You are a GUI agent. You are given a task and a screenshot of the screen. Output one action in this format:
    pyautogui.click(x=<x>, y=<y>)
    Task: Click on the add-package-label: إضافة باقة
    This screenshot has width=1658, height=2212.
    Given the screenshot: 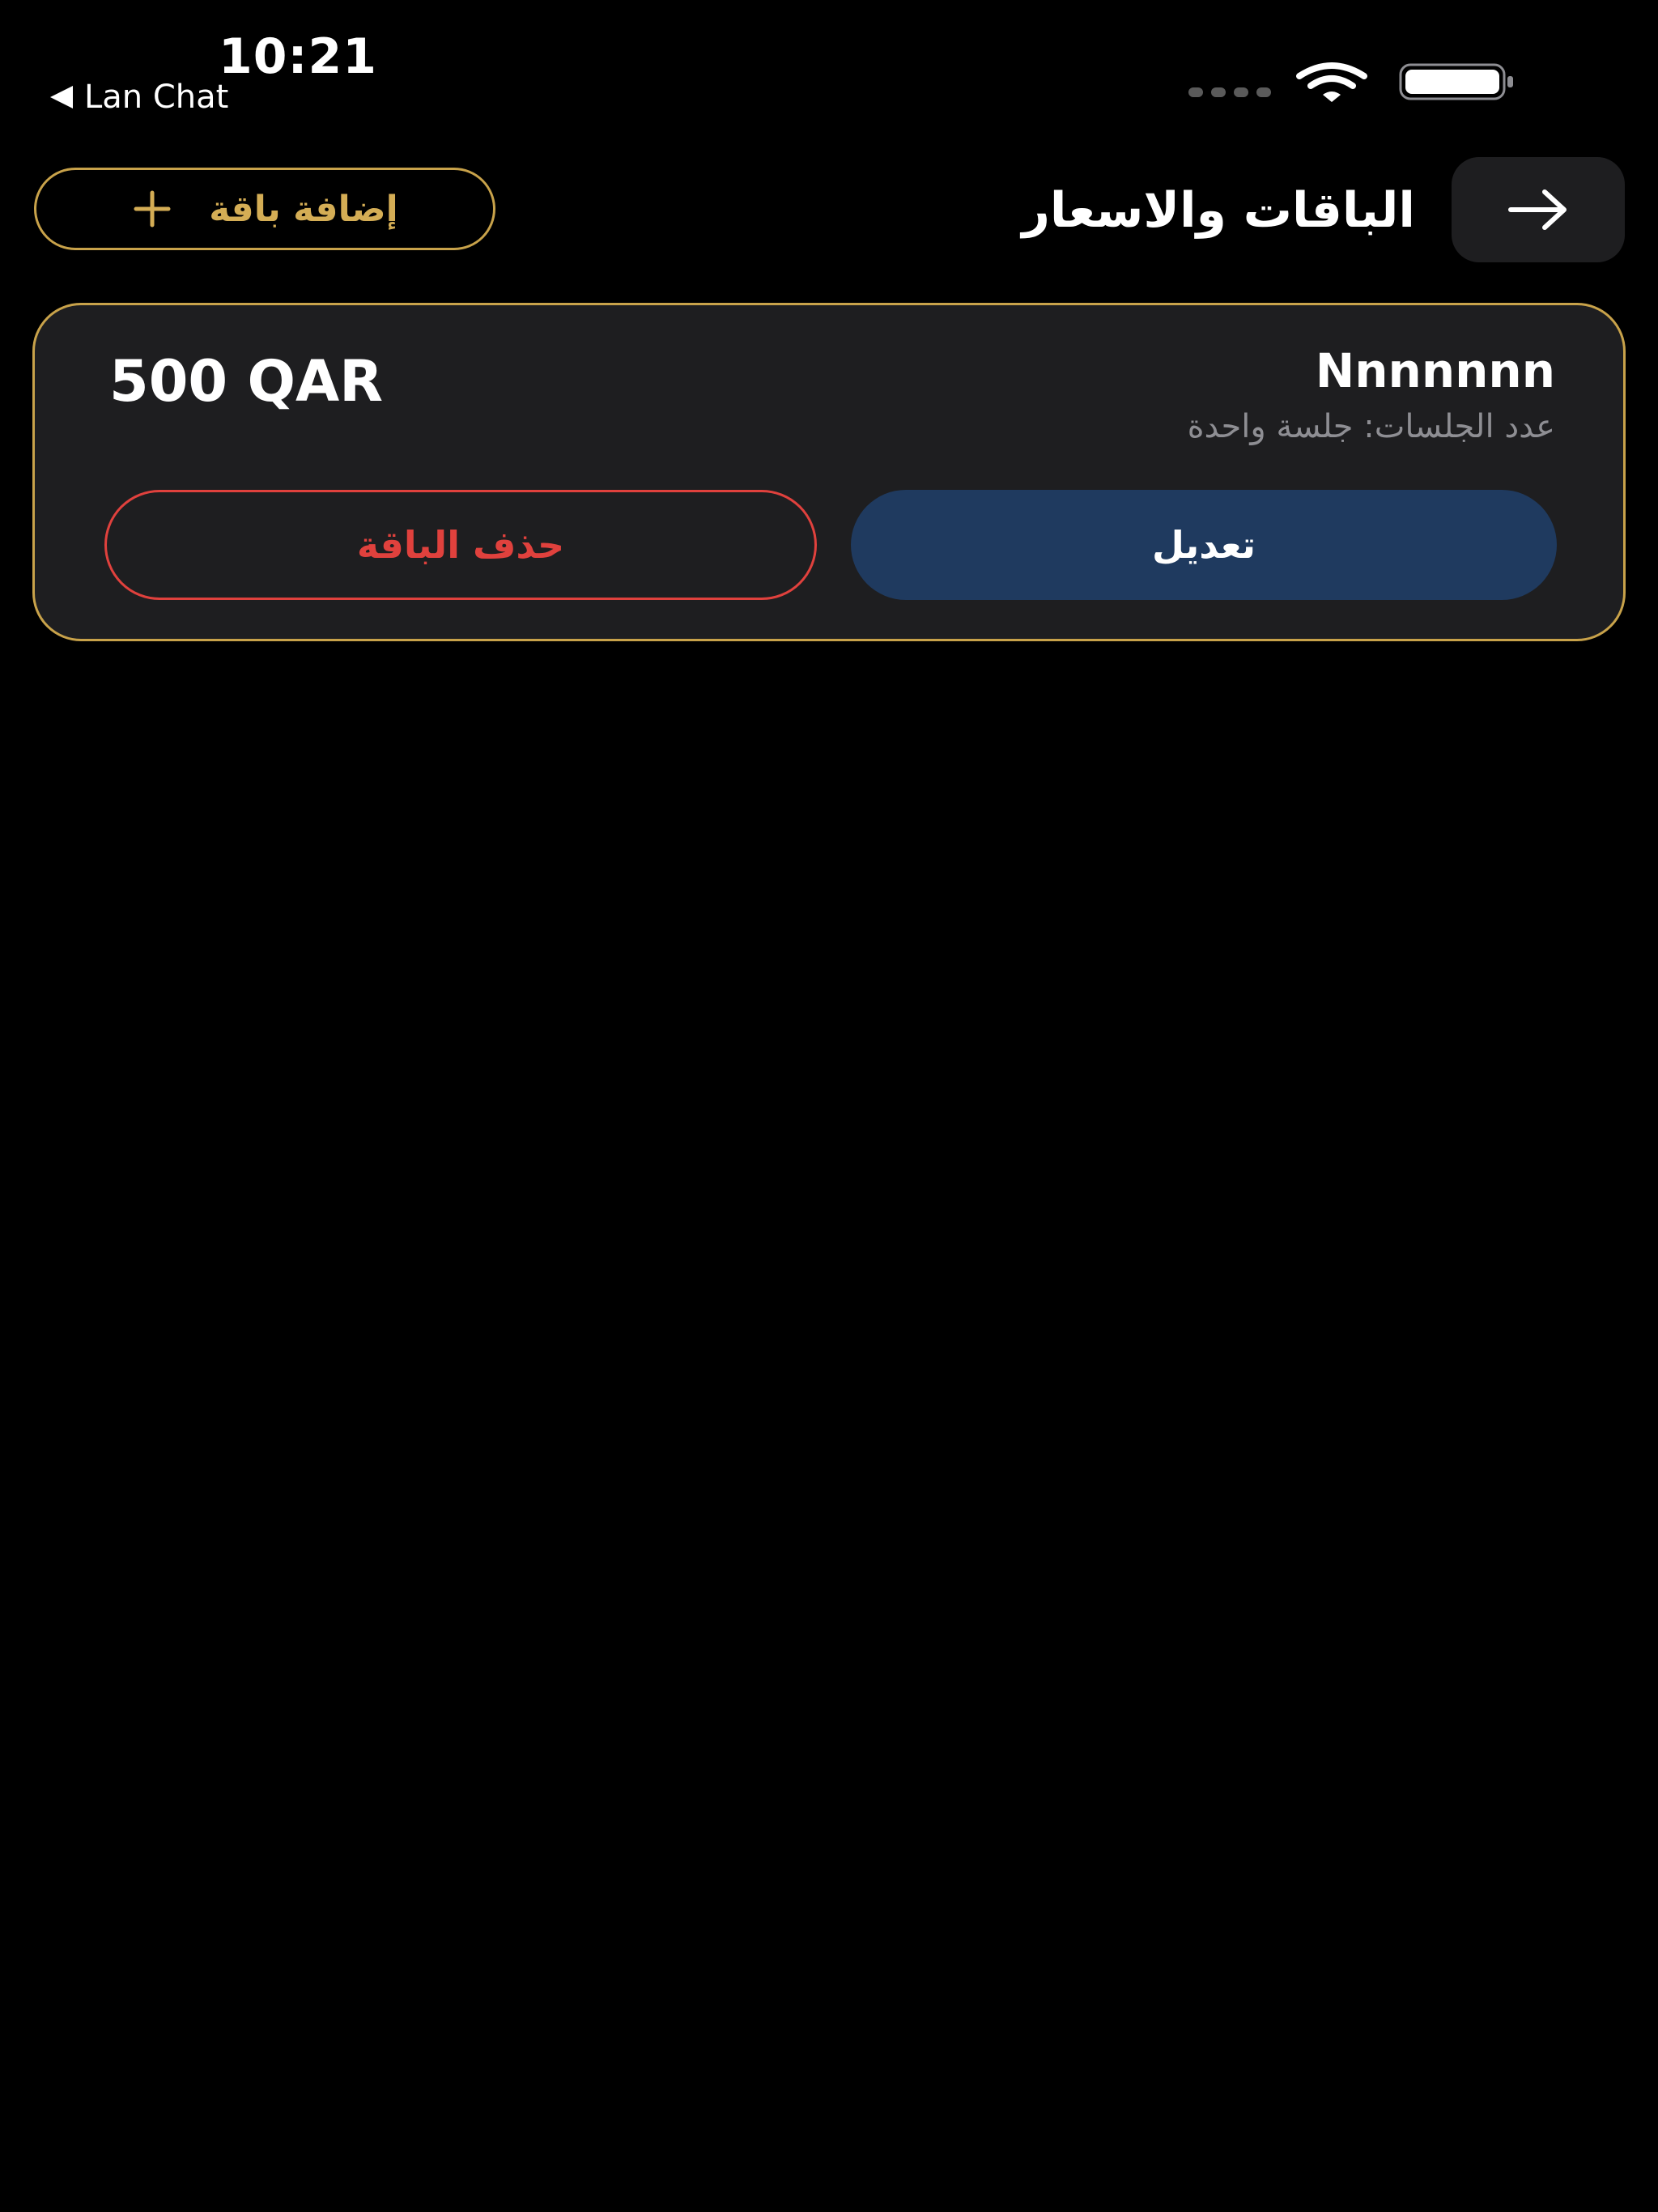 What is the action you would take?
    pyautogui.click(x=303, y=209)
    